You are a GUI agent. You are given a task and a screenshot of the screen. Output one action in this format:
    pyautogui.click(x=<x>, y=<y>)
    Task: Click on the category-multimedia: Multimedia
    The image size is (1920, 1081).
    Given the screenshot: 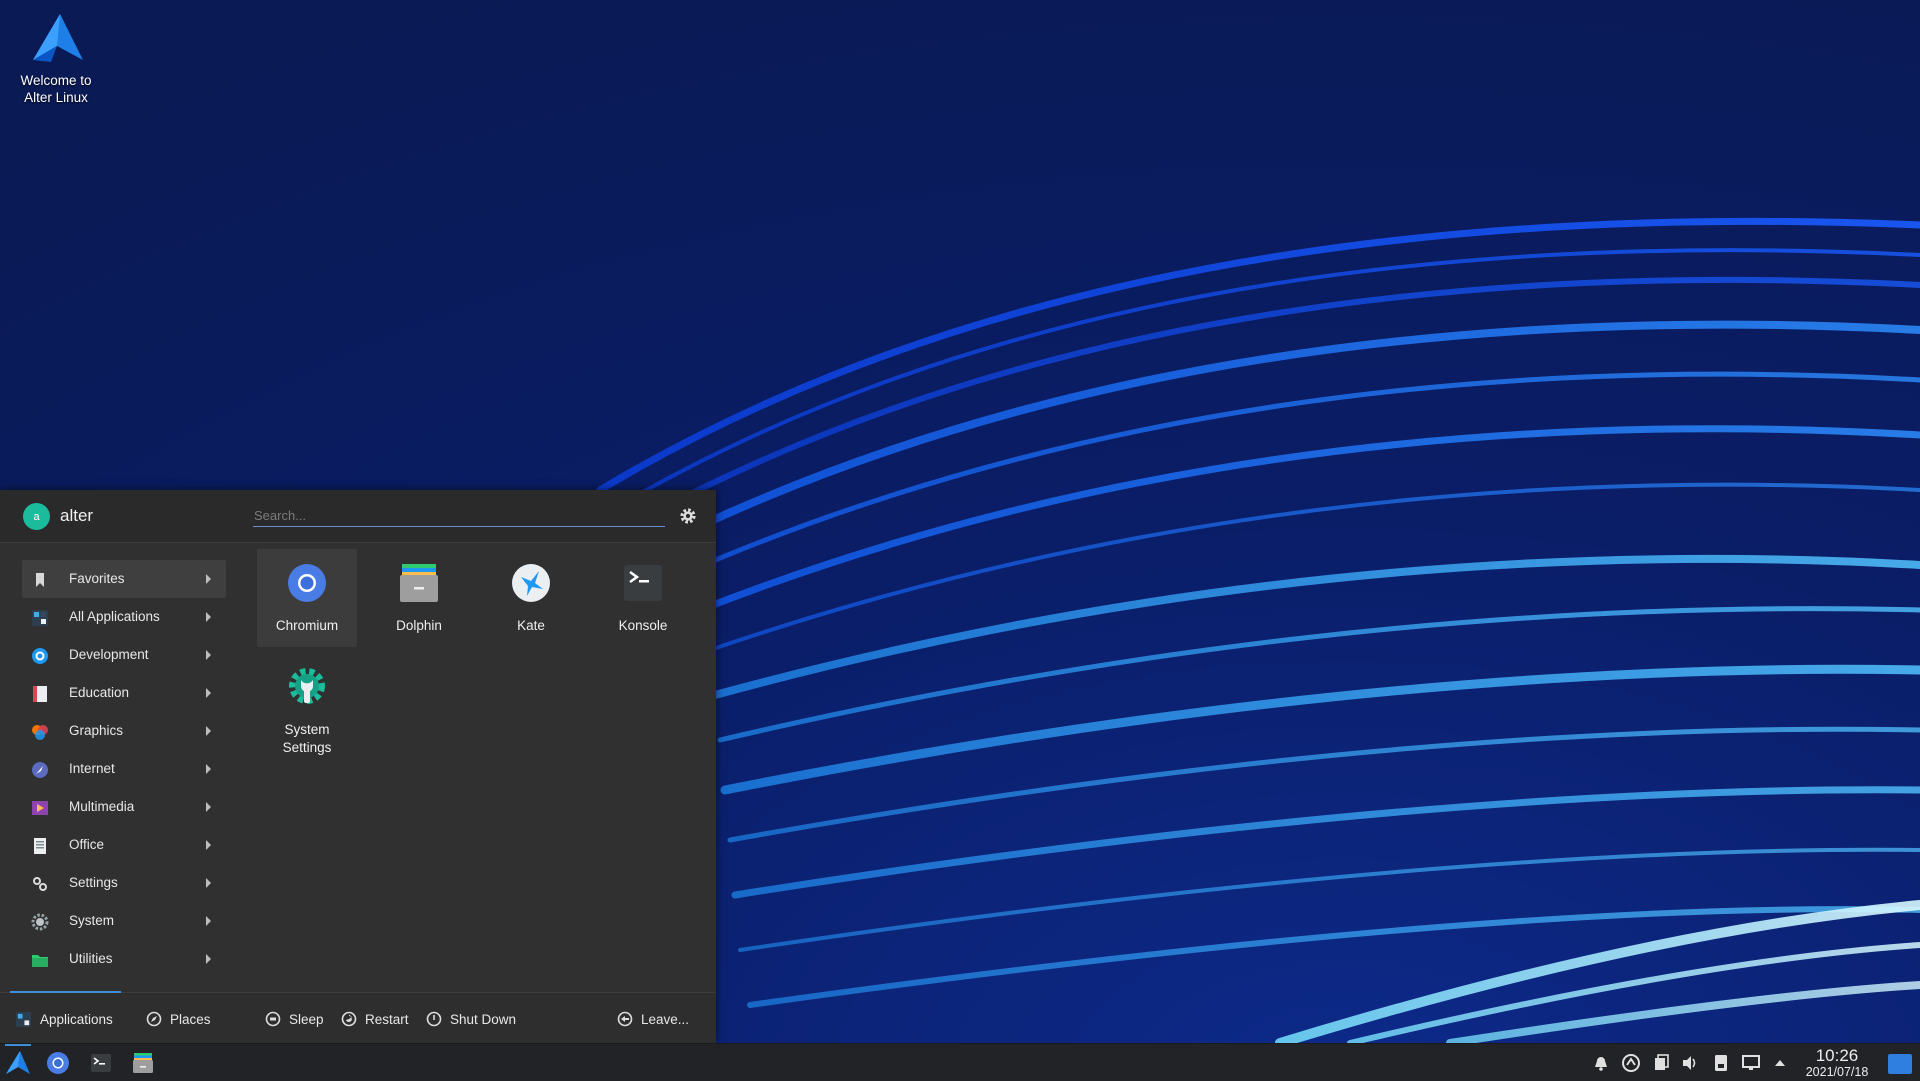 What is the action you would take?
    pyautogui.click(x=124, y=807)
    